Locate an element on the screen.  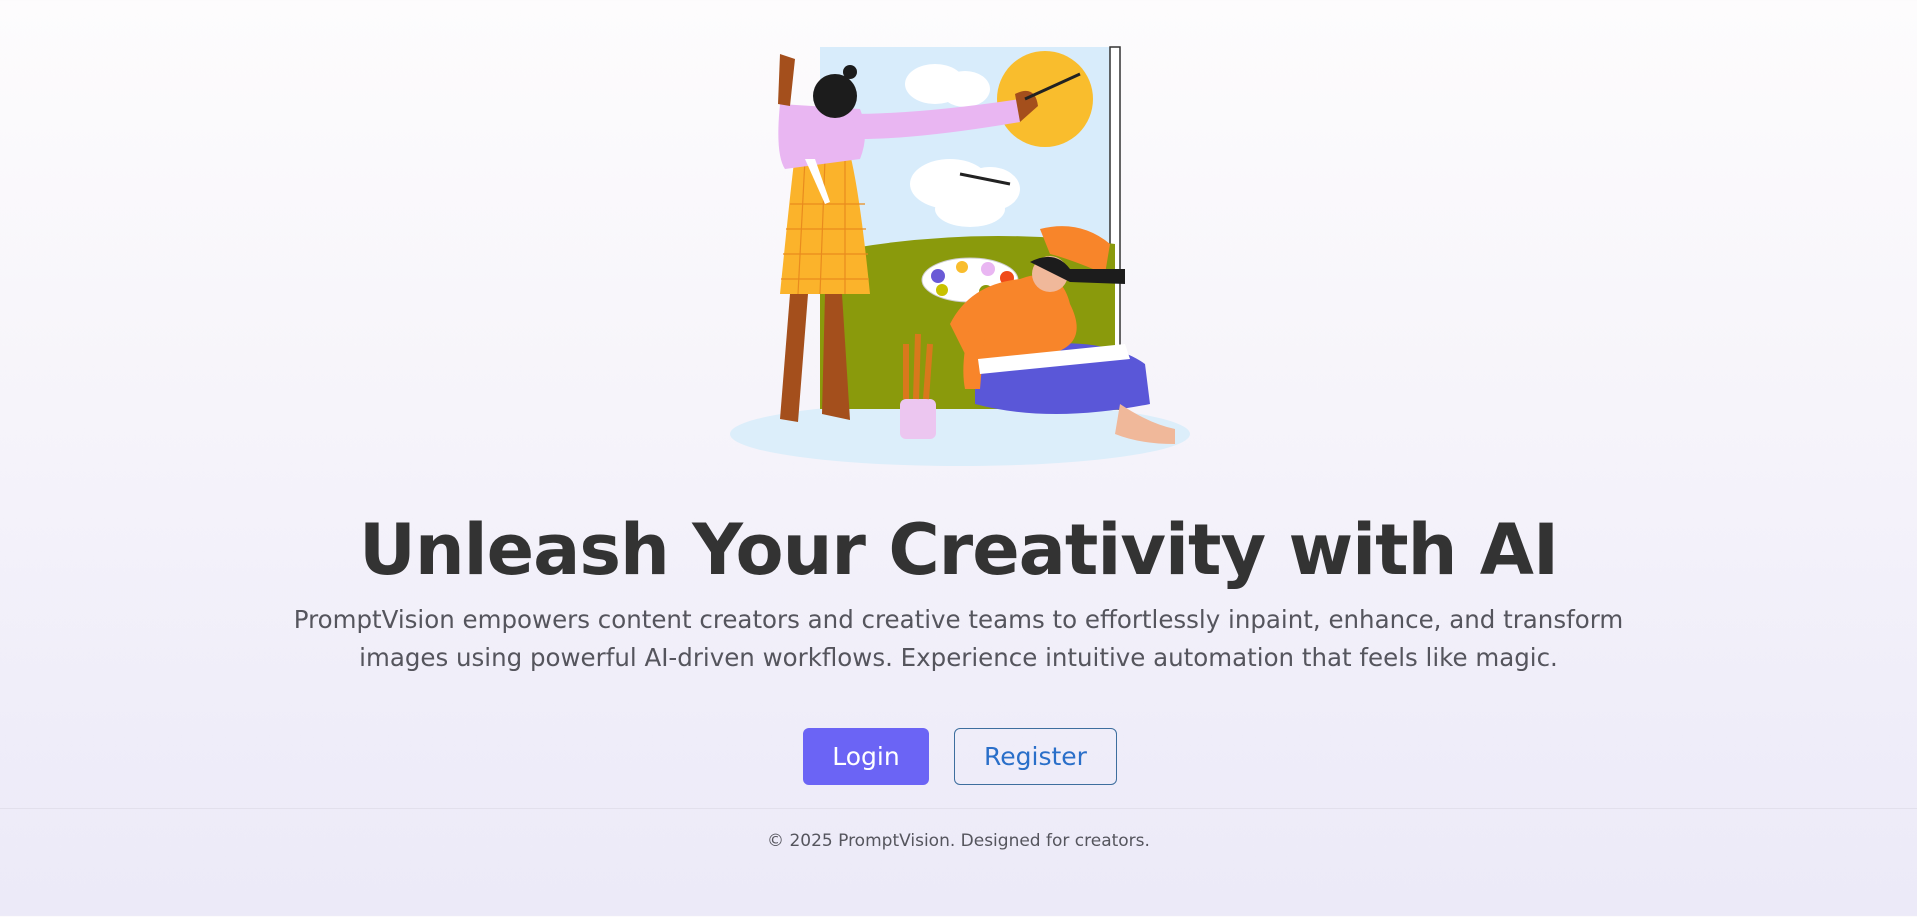
hero-illustration is located at coordinates (957, 256).